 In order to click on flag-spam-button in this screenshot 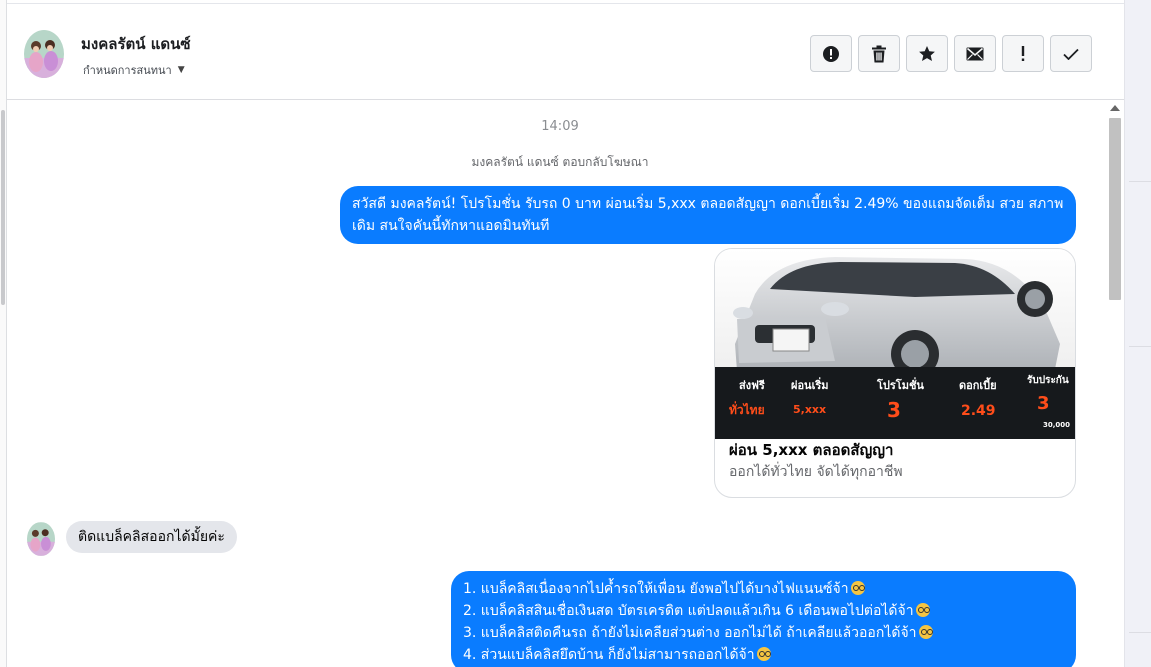, I will do `click(1023, 53)`.